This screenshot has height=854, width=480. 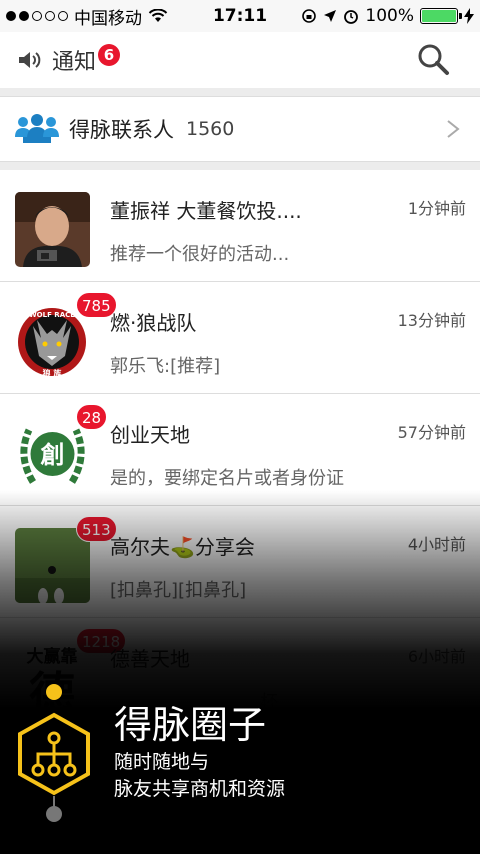 What do you see at coordinates (54, 814) in the screenshot?
I see `timeline-dot-inactive` at bounding box center [54, 814].